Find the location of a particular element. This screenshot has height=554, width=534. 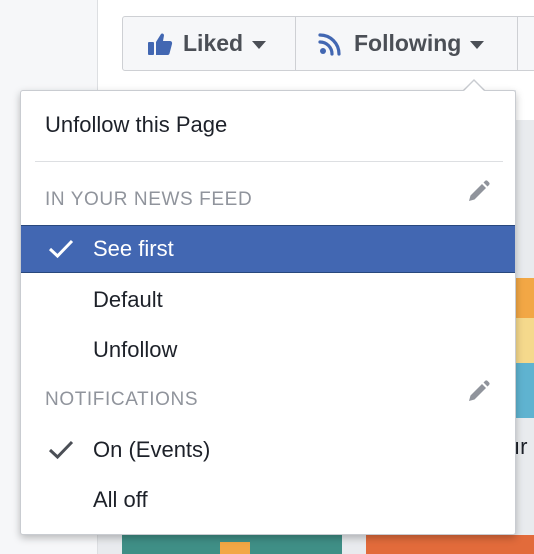

on-events-item: On (Events) is located at coordinates (268, 450).